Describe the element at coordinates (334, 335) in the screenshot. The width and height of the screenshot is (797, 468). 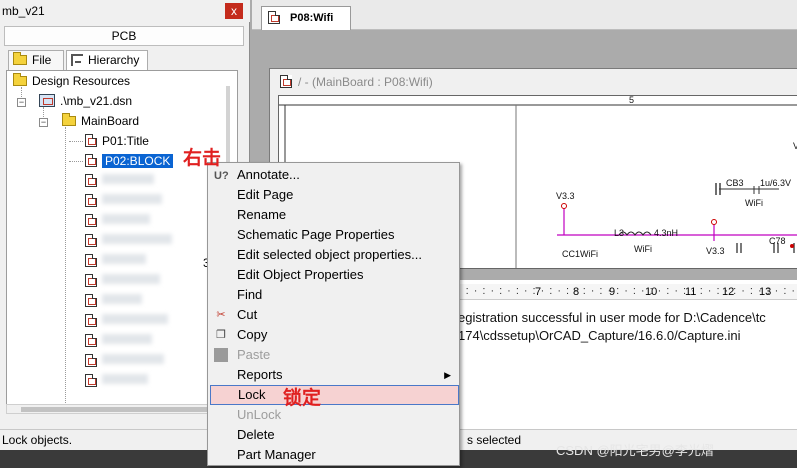
I see `menu-item-copy: ❐ Copy` at that location.